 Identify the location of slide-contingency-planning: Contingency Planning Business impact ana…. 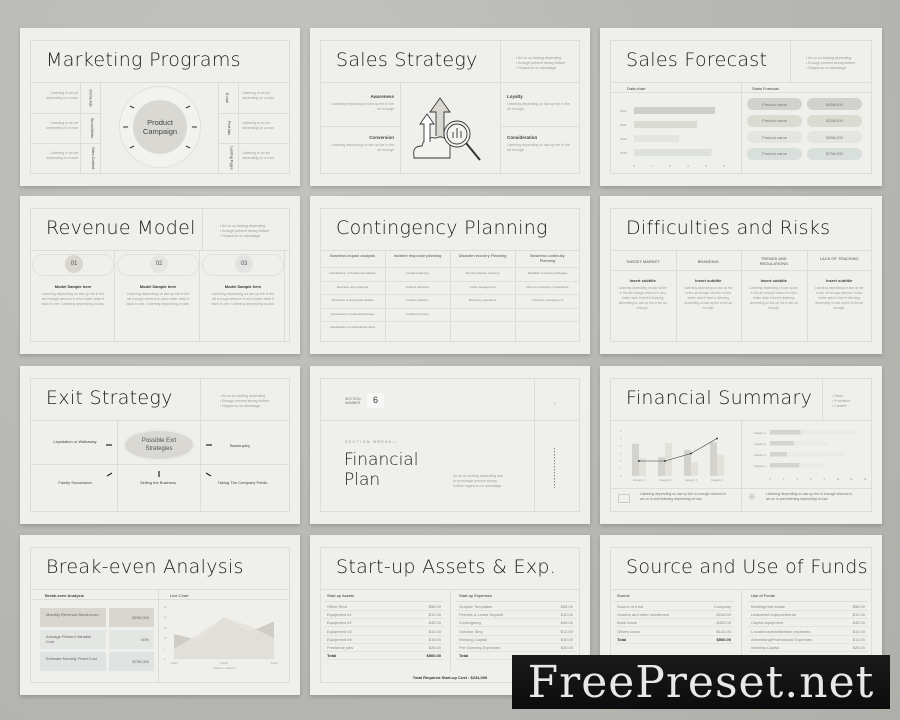
(450, 275).